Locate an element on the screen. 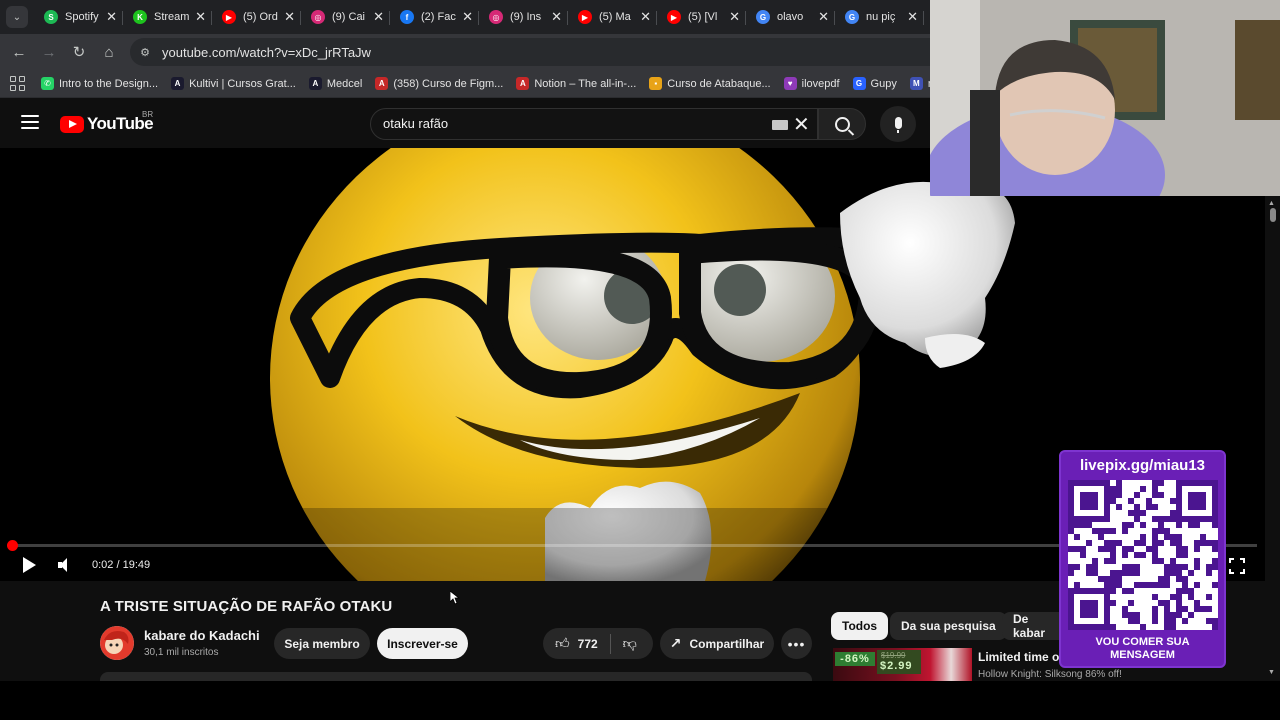  browser-tab: Golavo ✕ is located at coordinates (790, 17).